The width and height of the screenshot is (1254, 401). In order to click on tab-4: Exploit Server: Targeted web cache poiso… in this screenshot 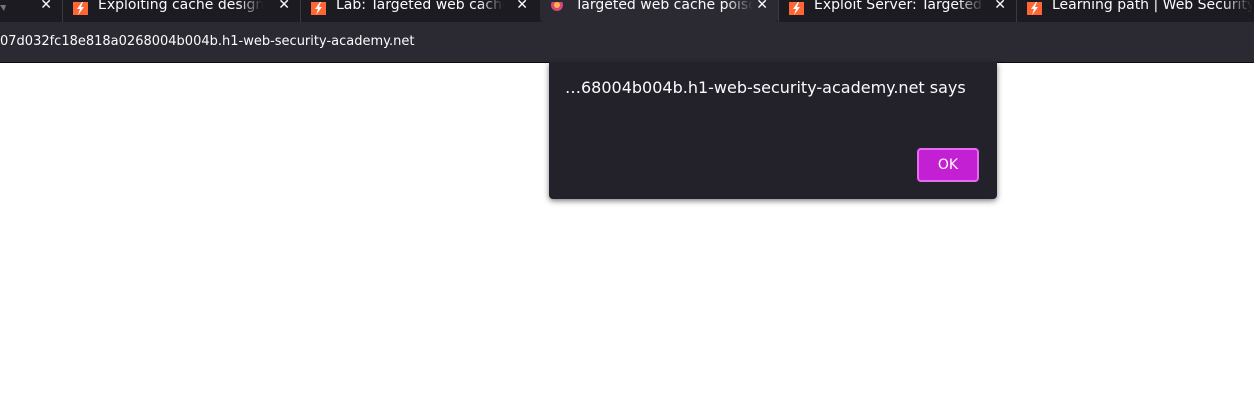, I will do `click(897, 11)`.